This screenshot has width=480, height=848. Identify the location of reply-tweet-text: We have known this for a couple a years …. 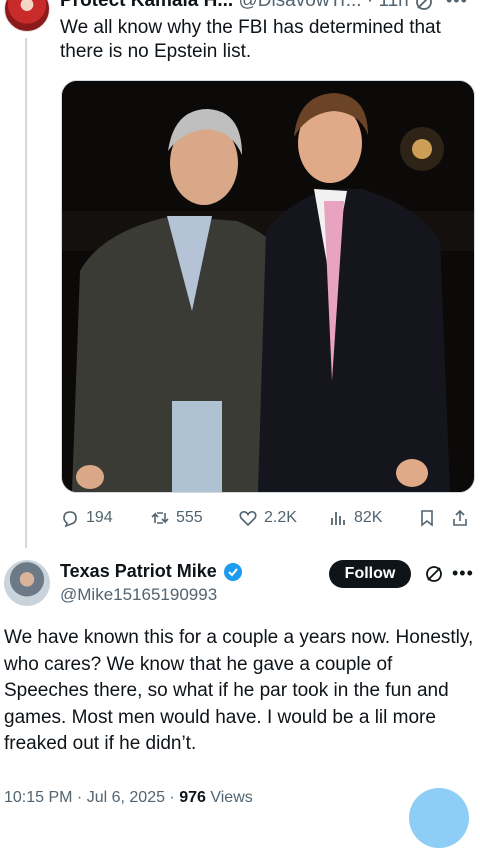
(239, 690).